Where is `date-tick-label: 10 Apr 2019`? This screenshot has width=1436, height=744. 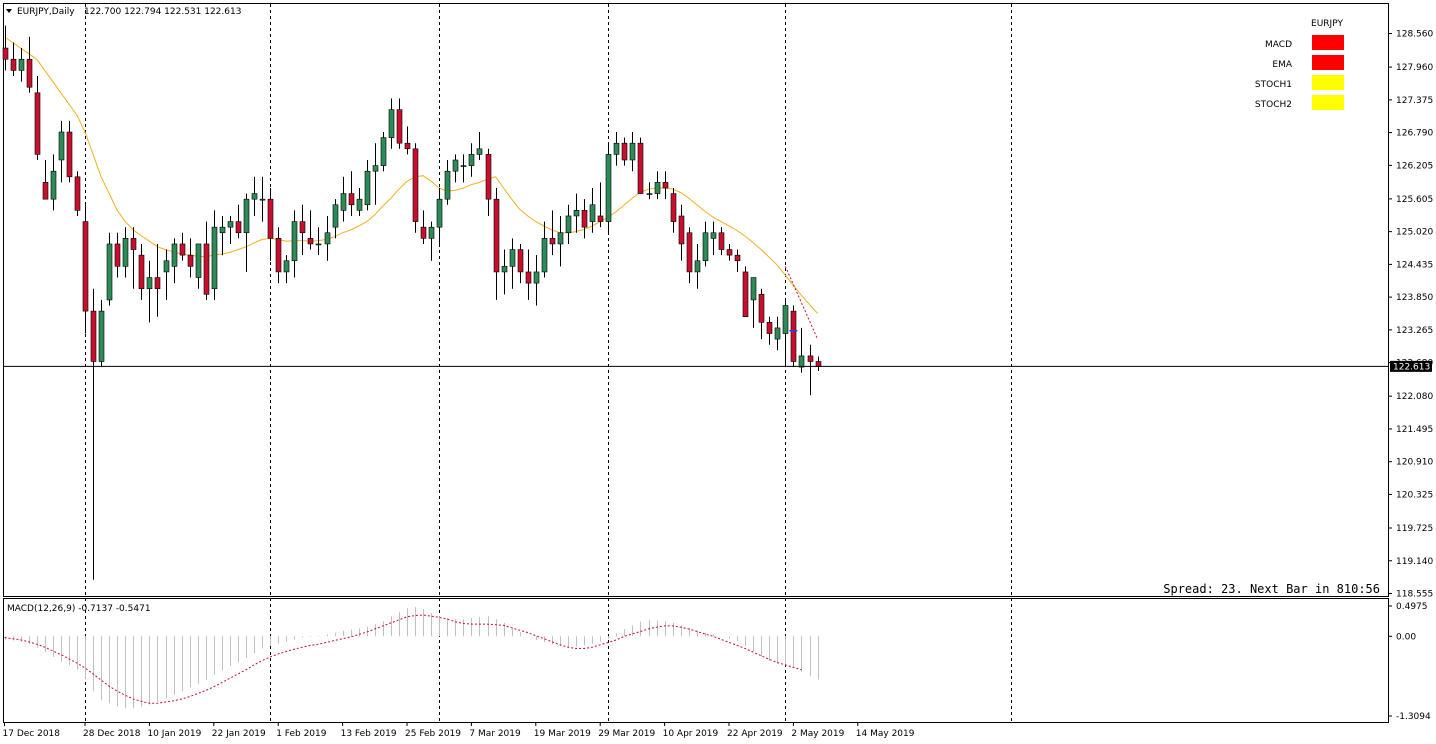
date-tick-label: 10 Apr 2019 is located at coordinates (691, 734).